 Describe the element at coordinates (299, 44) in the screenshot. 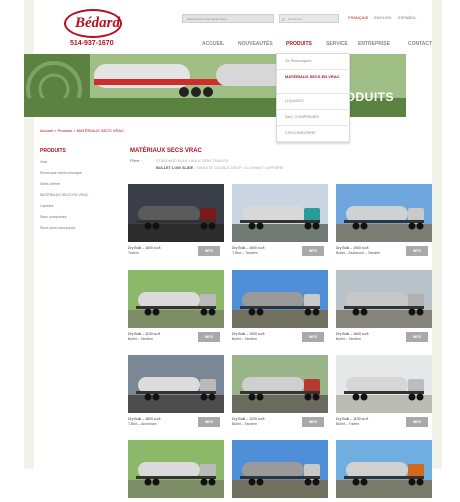

I see `nav-produits: PRODUITS` at that location.